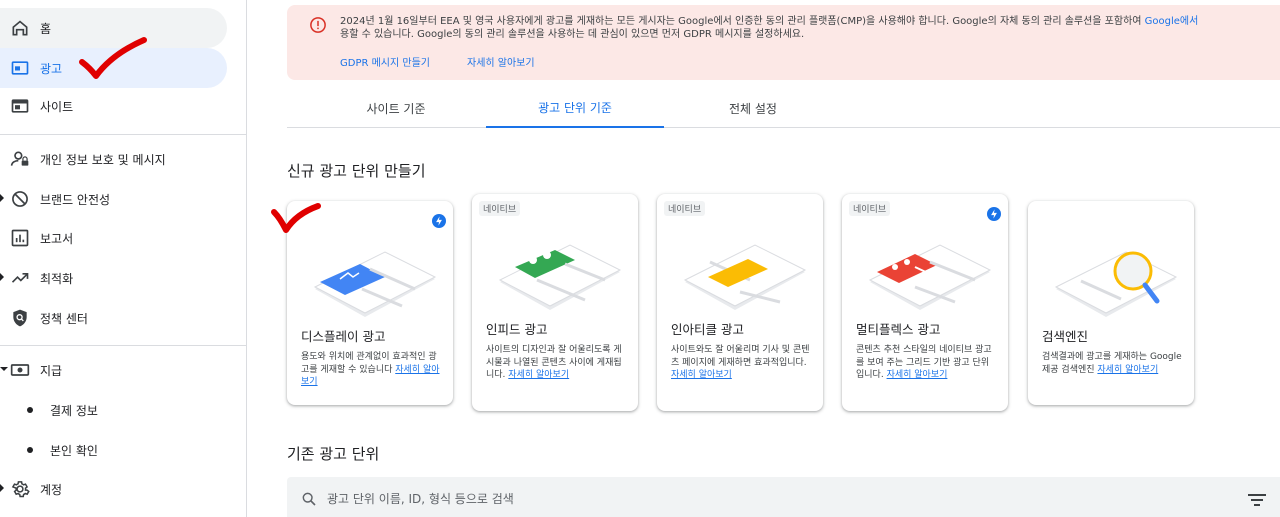 The image size is (1280, 517). Describe the element at coordinates (120, 278) in the screenshot. I see `sidebar-item-optimization: 최적화` at that location.